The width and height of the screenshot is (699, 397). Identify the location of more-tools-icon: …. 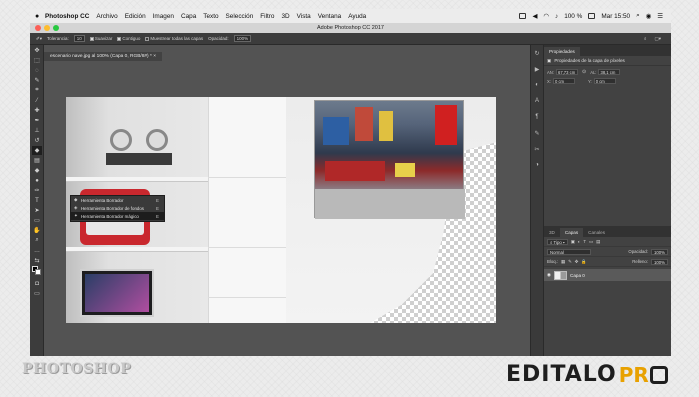
(37, 250).